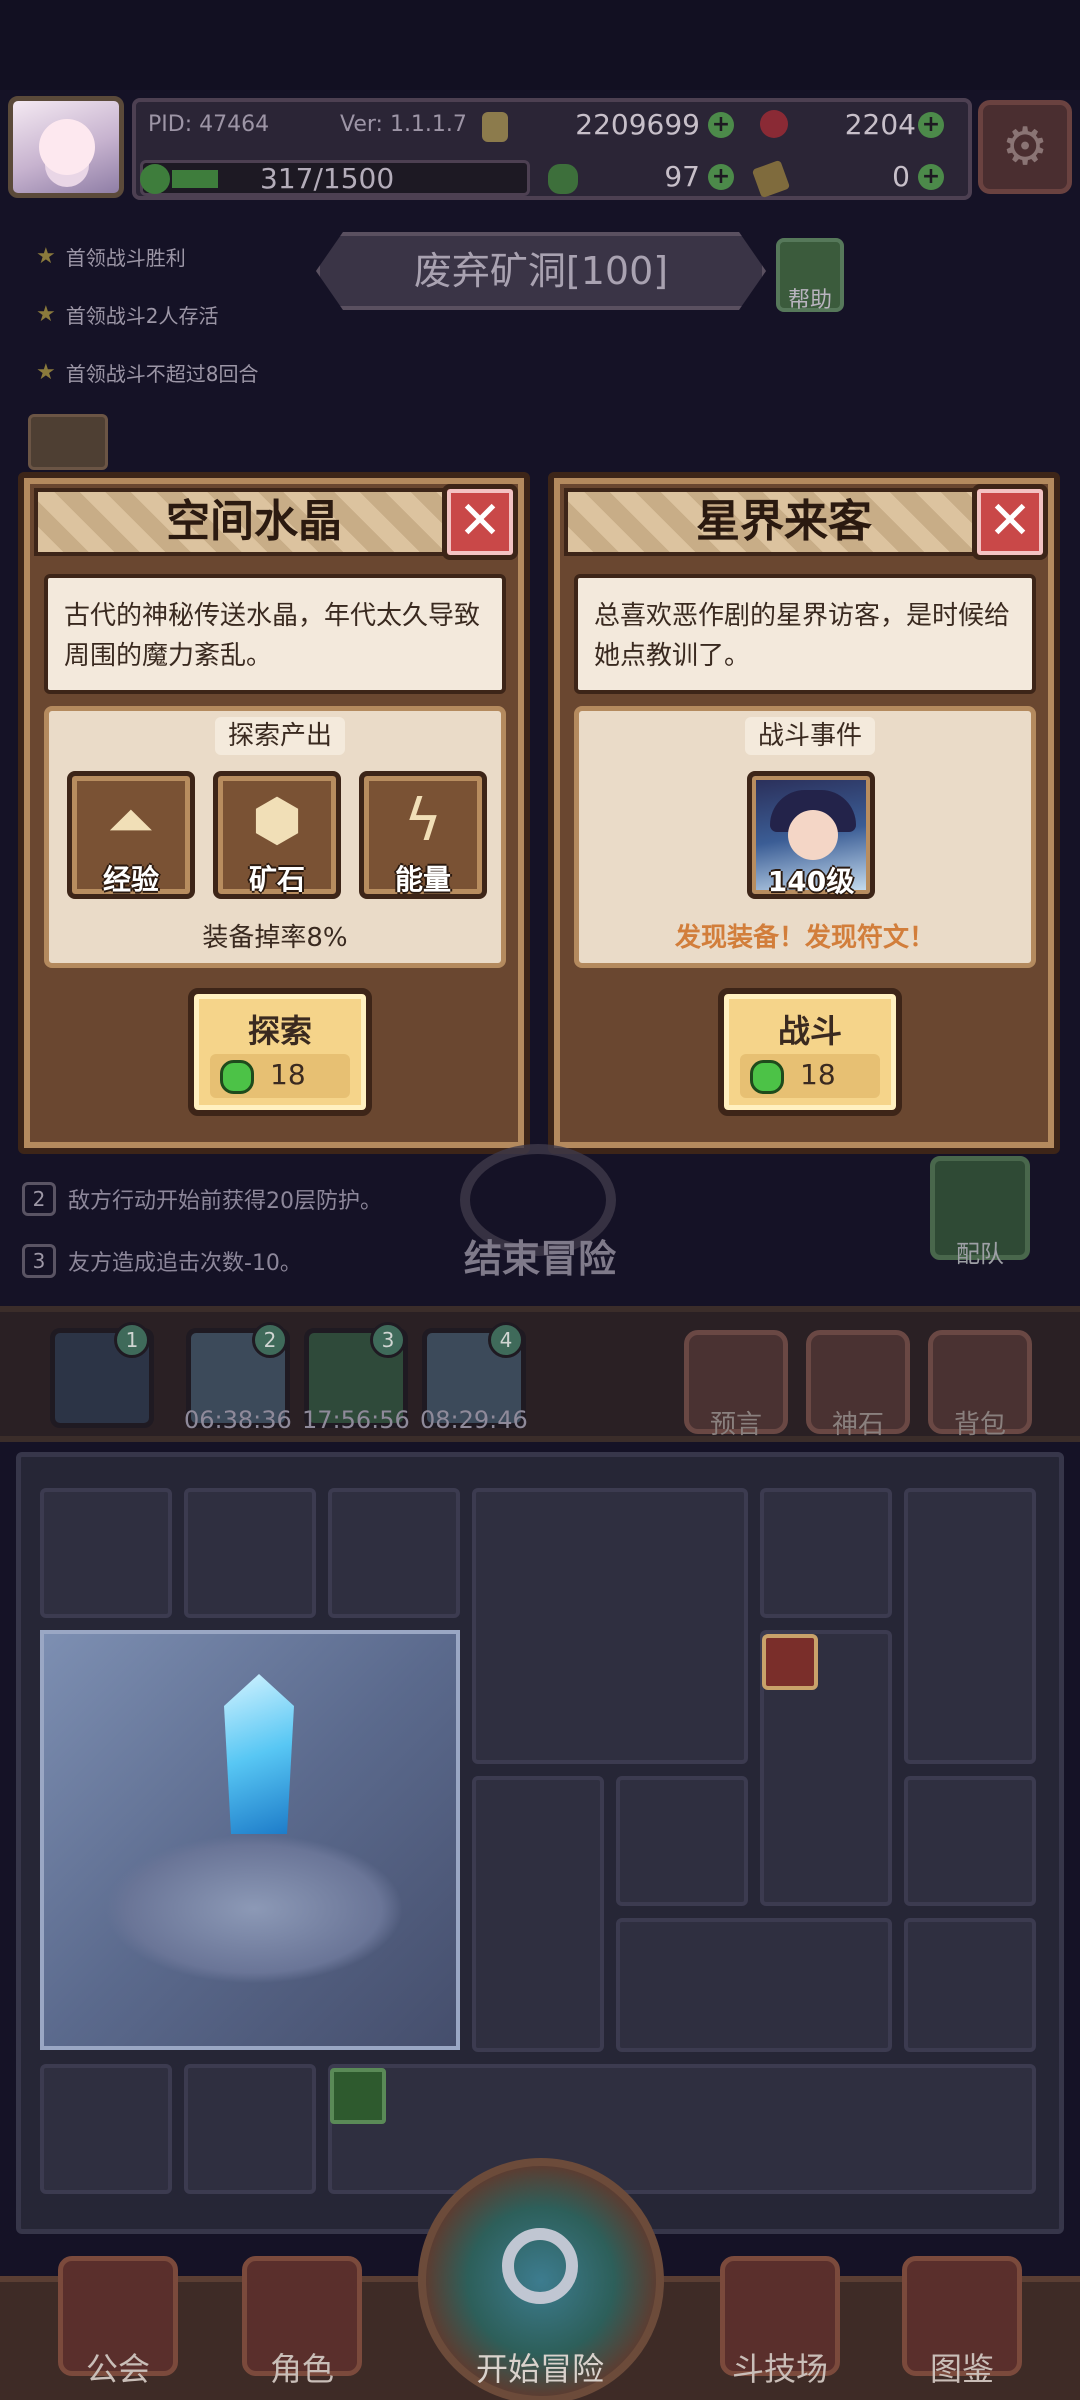 This screenshot has height=2400, width=1080. Describe the element at coordinates (735, 1425) in the screenshot. I see `prophecy-label: 预言` at that location.